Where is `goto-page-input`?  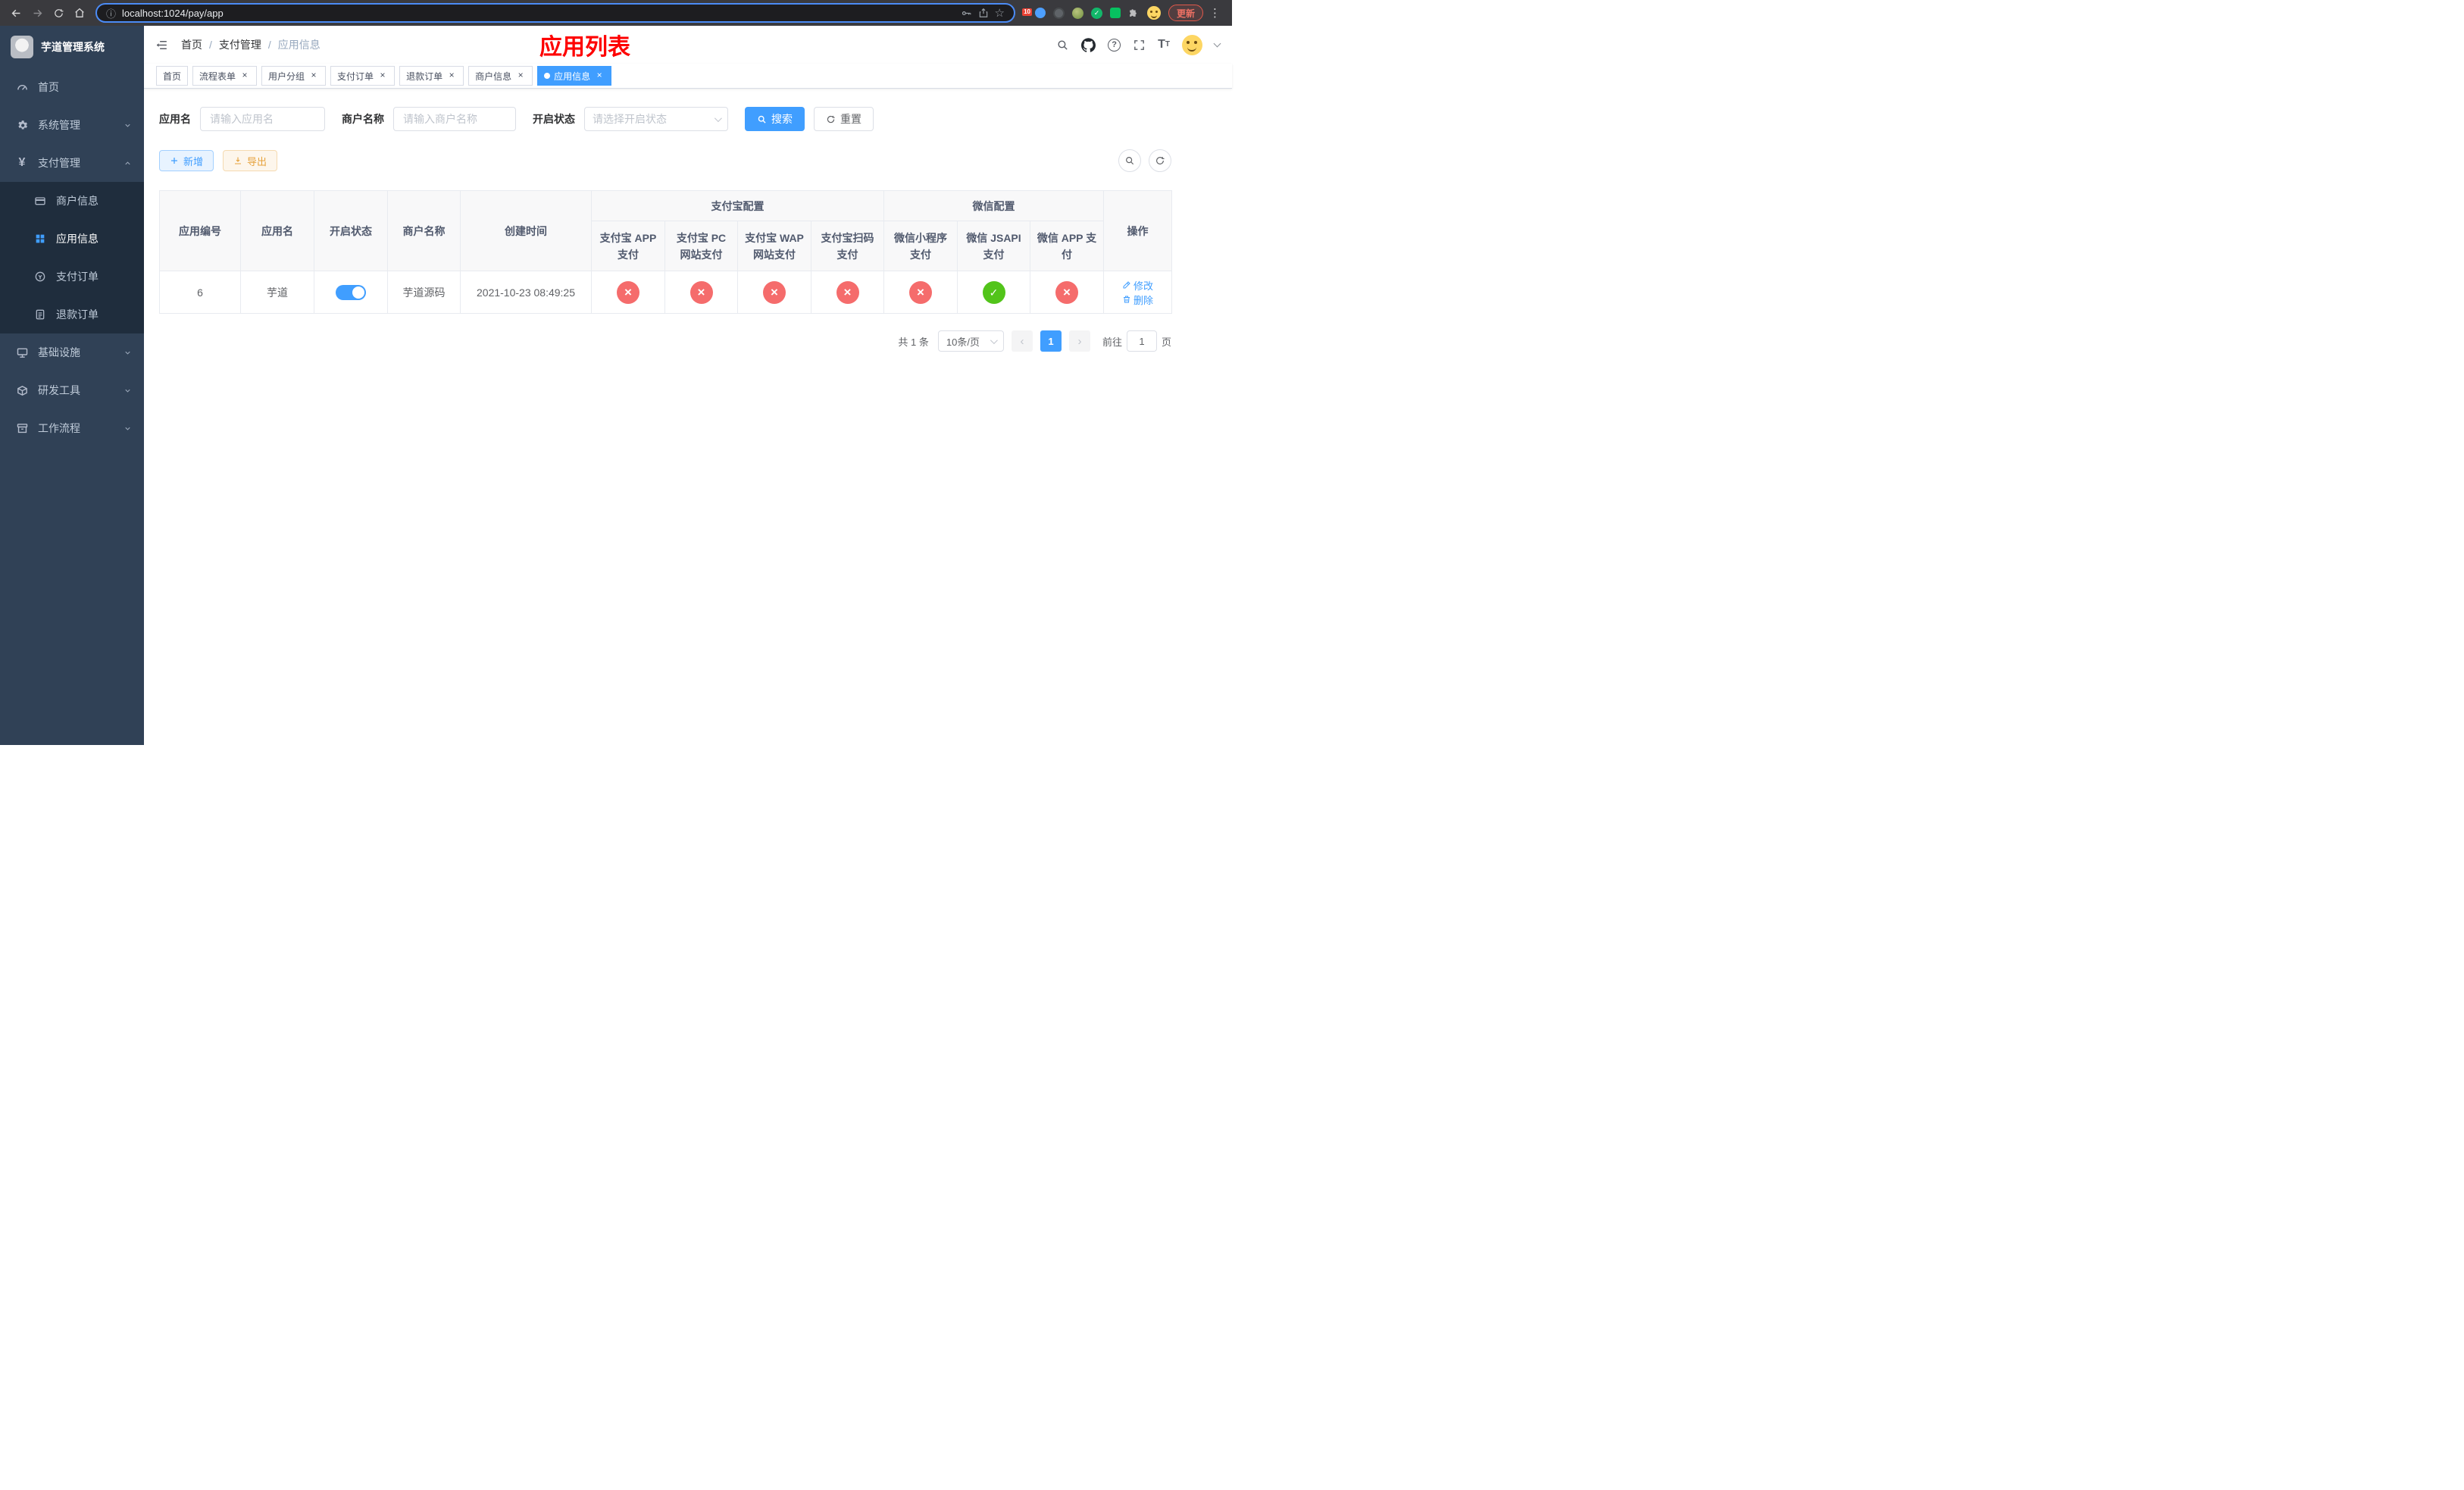 goto-page-input is located at coordinates (1141, 341).